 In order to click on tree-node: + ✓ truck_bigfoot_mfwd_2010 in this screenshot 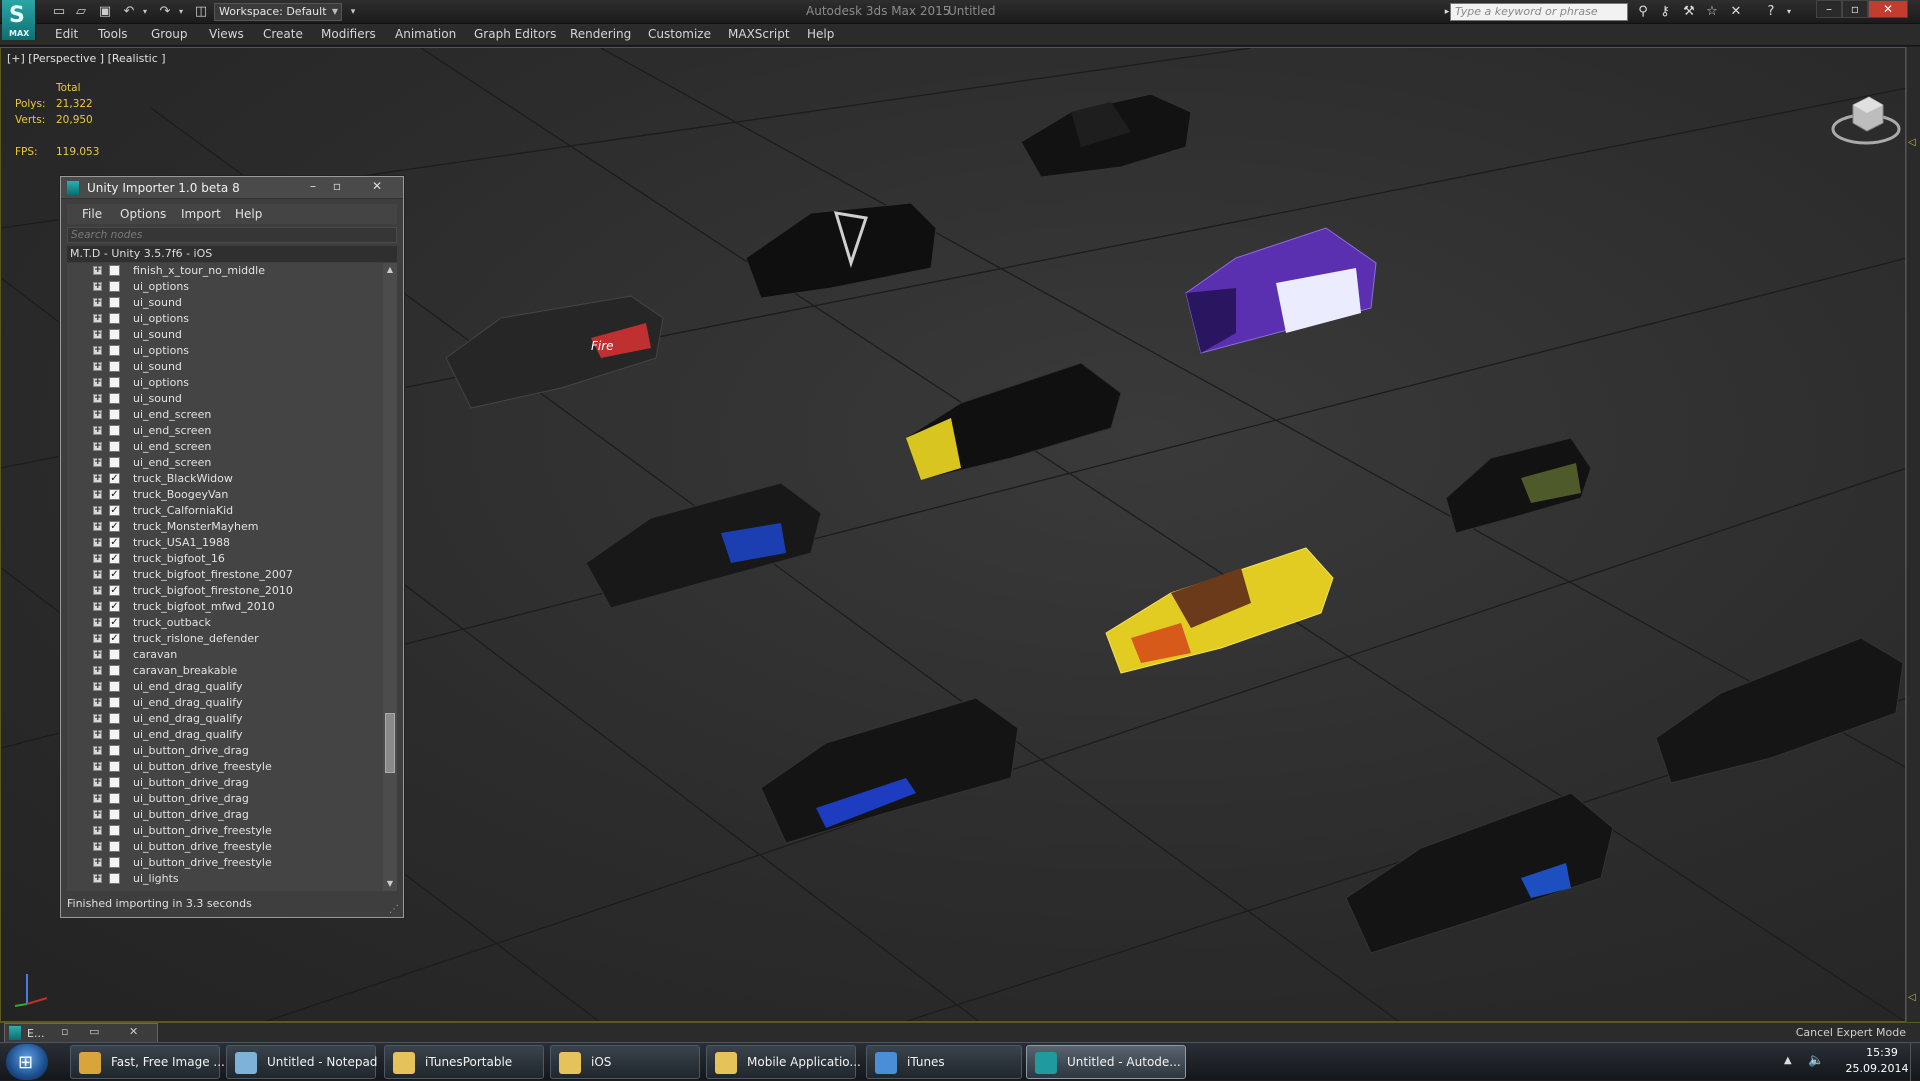, I will do `click(225, 607)`.